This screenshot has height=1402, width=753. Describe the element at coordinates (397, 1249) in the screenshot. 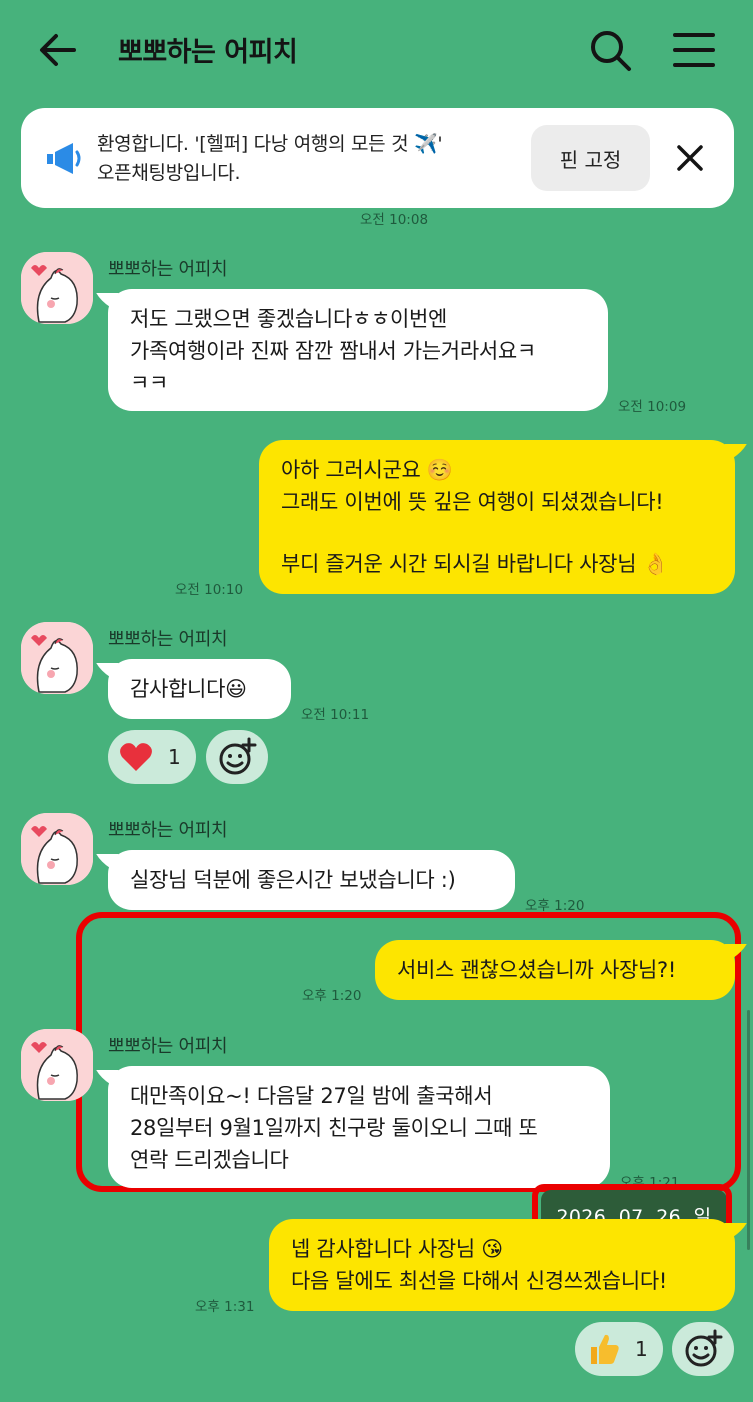

I see `message-line: 넵 감사합니다 사장님 😘` at that location.